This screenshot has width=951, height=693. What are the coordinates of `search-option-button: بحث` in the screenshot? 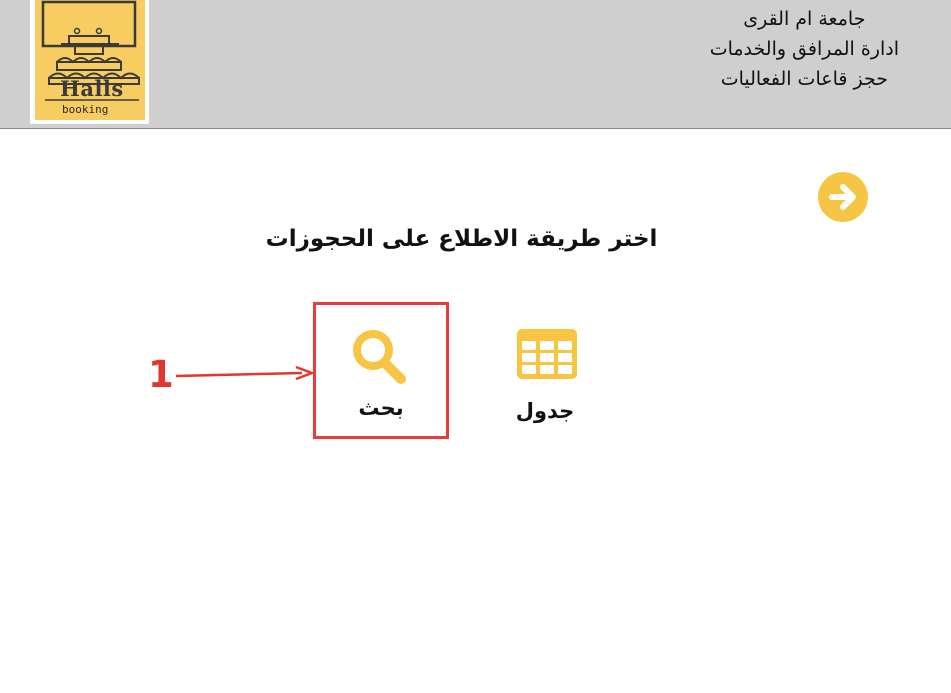 It's located at (381, 370).